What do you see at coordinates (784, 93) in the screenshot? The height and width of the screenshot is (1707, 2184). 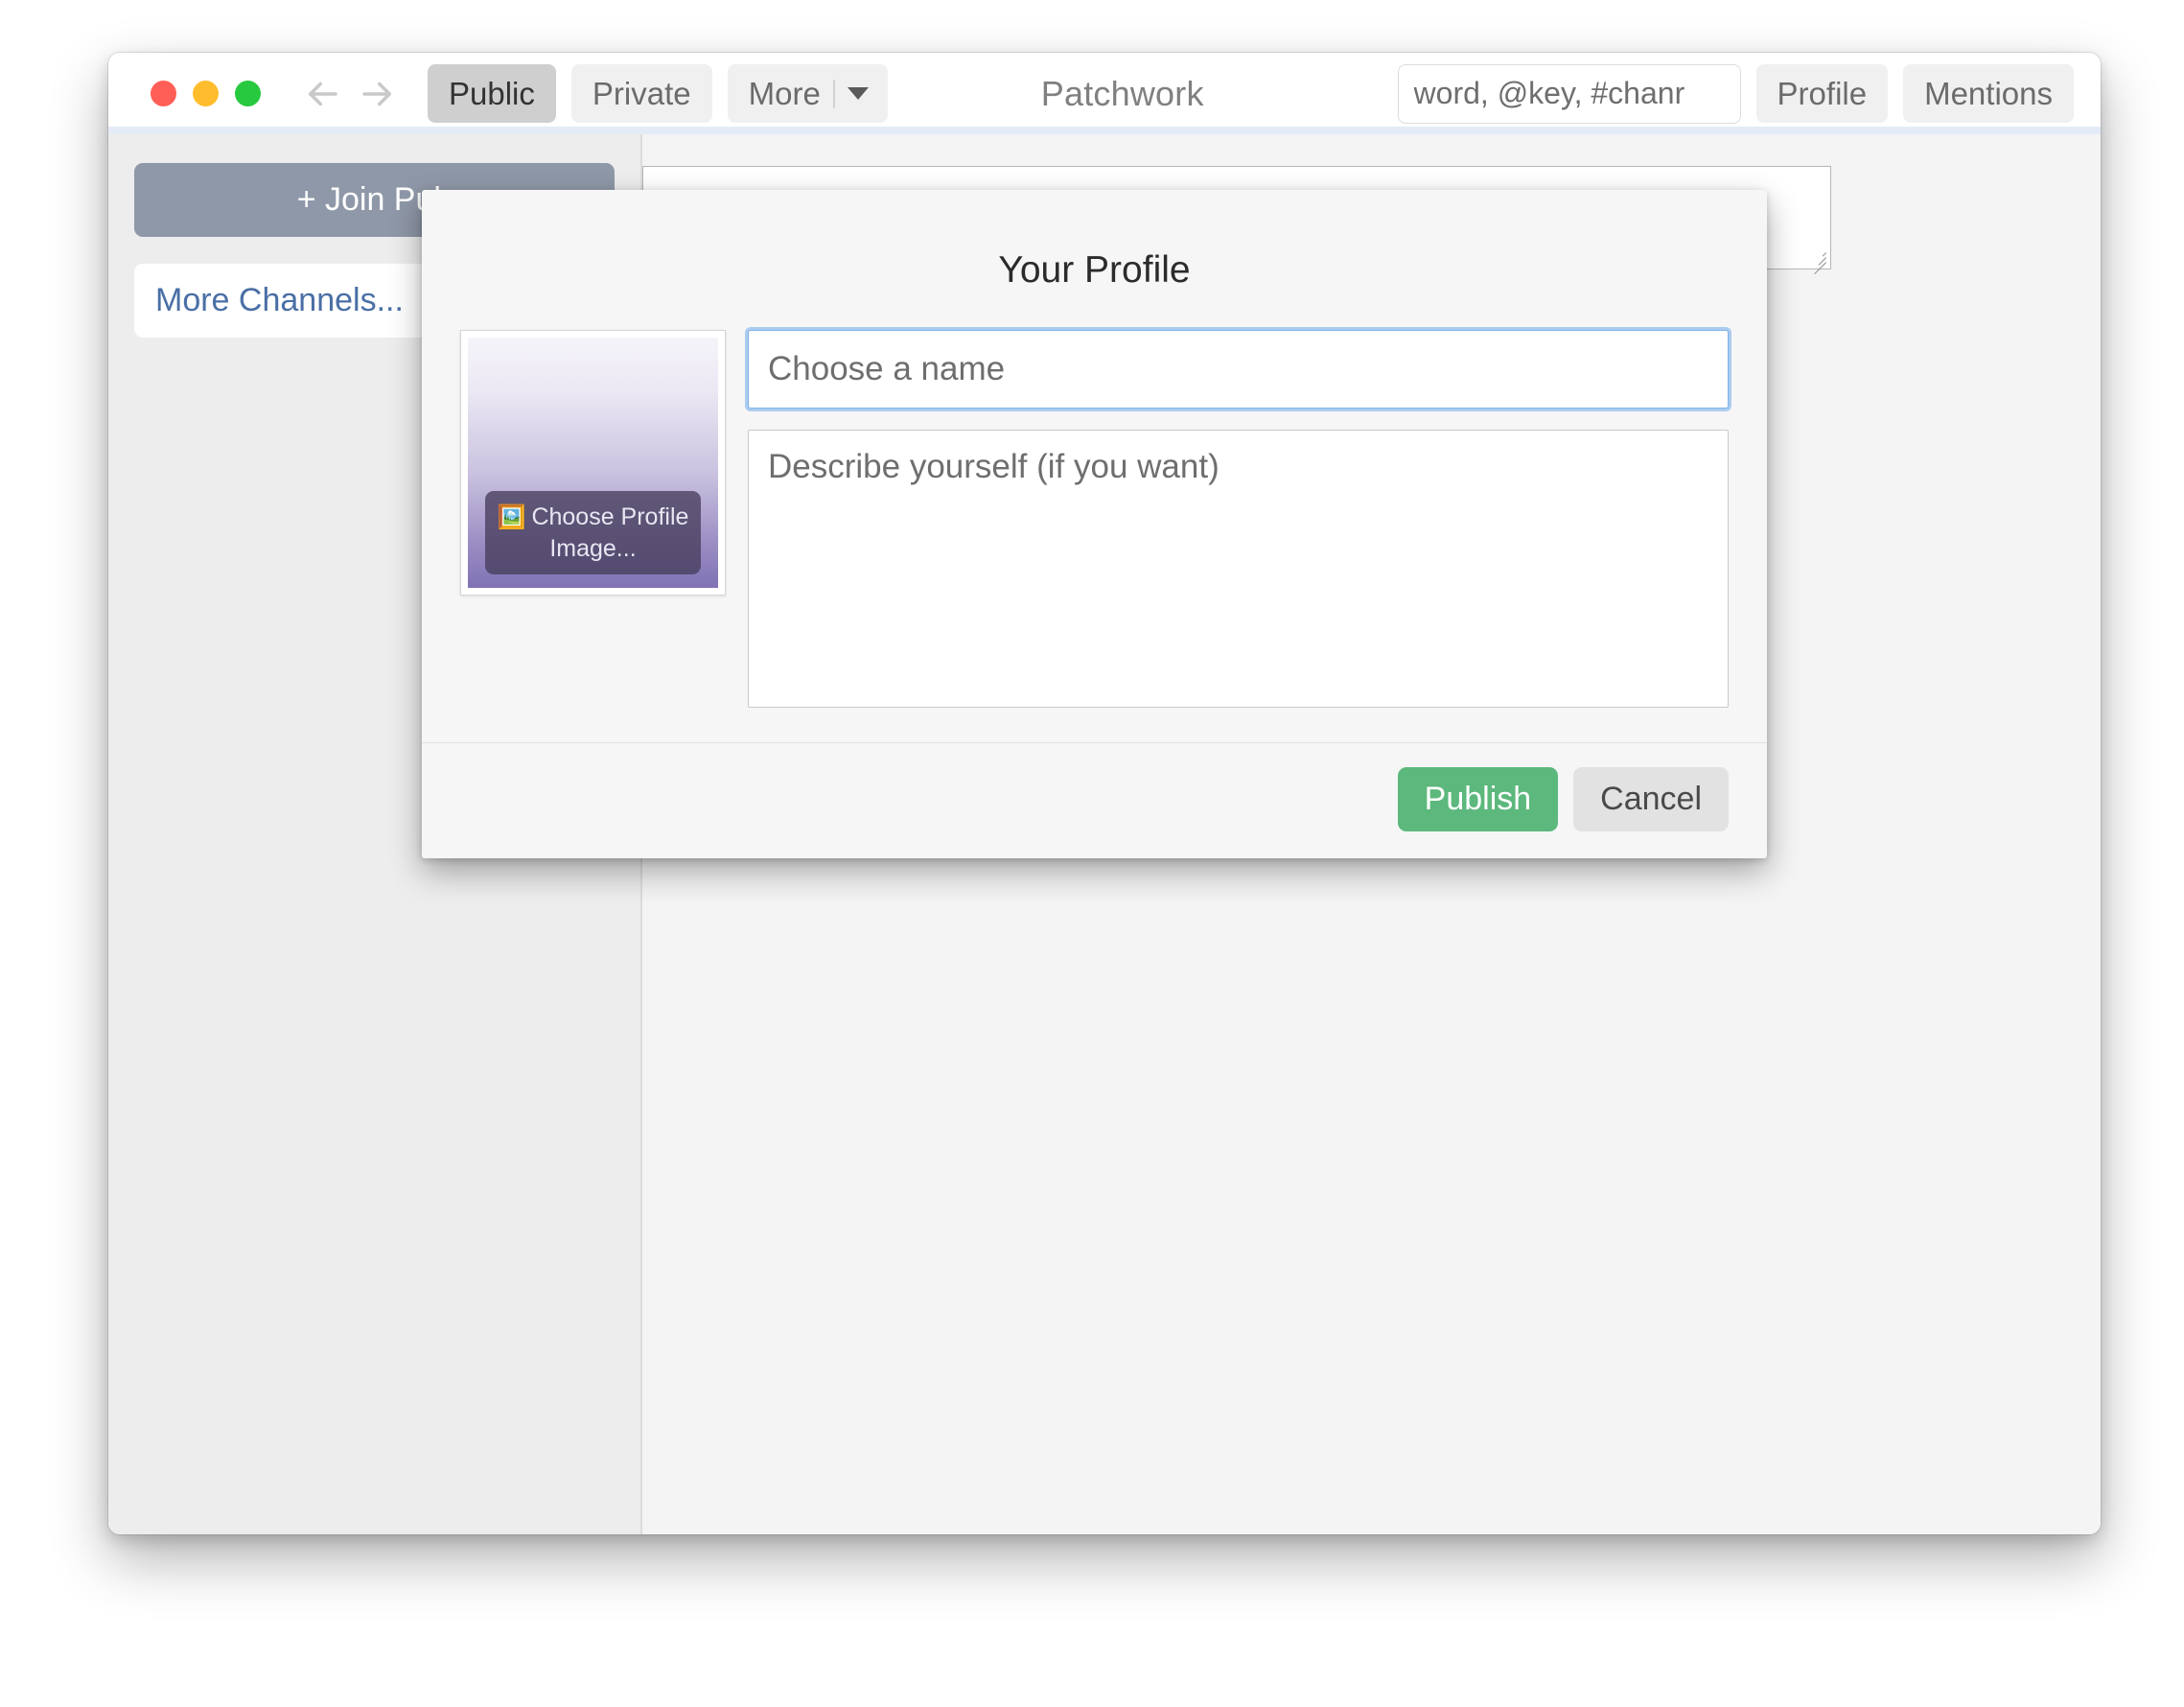 I see `more-label: More` at bounding box center [784, 93].